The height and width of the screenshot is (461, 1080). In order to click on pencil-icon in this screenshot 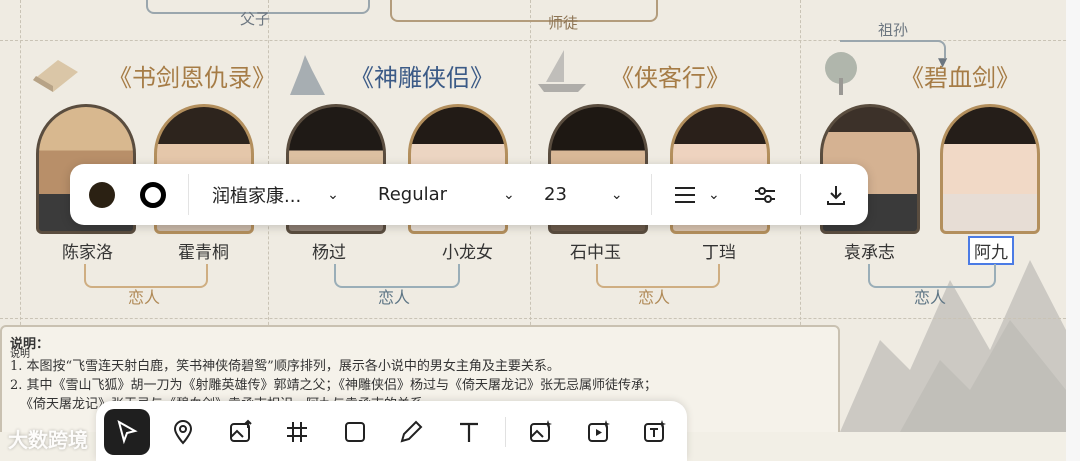, I will do `click(411, 431)`.